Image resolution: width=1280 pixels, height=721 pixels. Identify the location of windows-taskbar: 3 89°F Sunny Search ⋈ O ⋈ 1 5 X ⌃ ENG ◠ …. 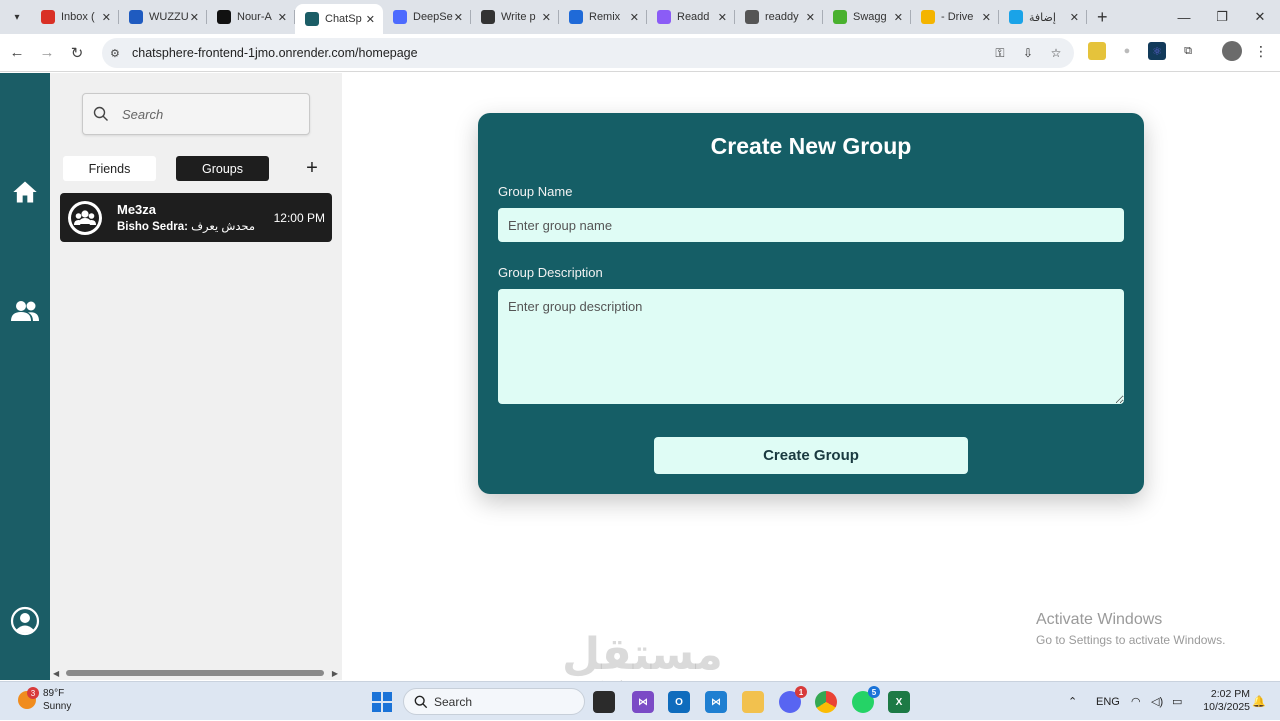
(640, 700).